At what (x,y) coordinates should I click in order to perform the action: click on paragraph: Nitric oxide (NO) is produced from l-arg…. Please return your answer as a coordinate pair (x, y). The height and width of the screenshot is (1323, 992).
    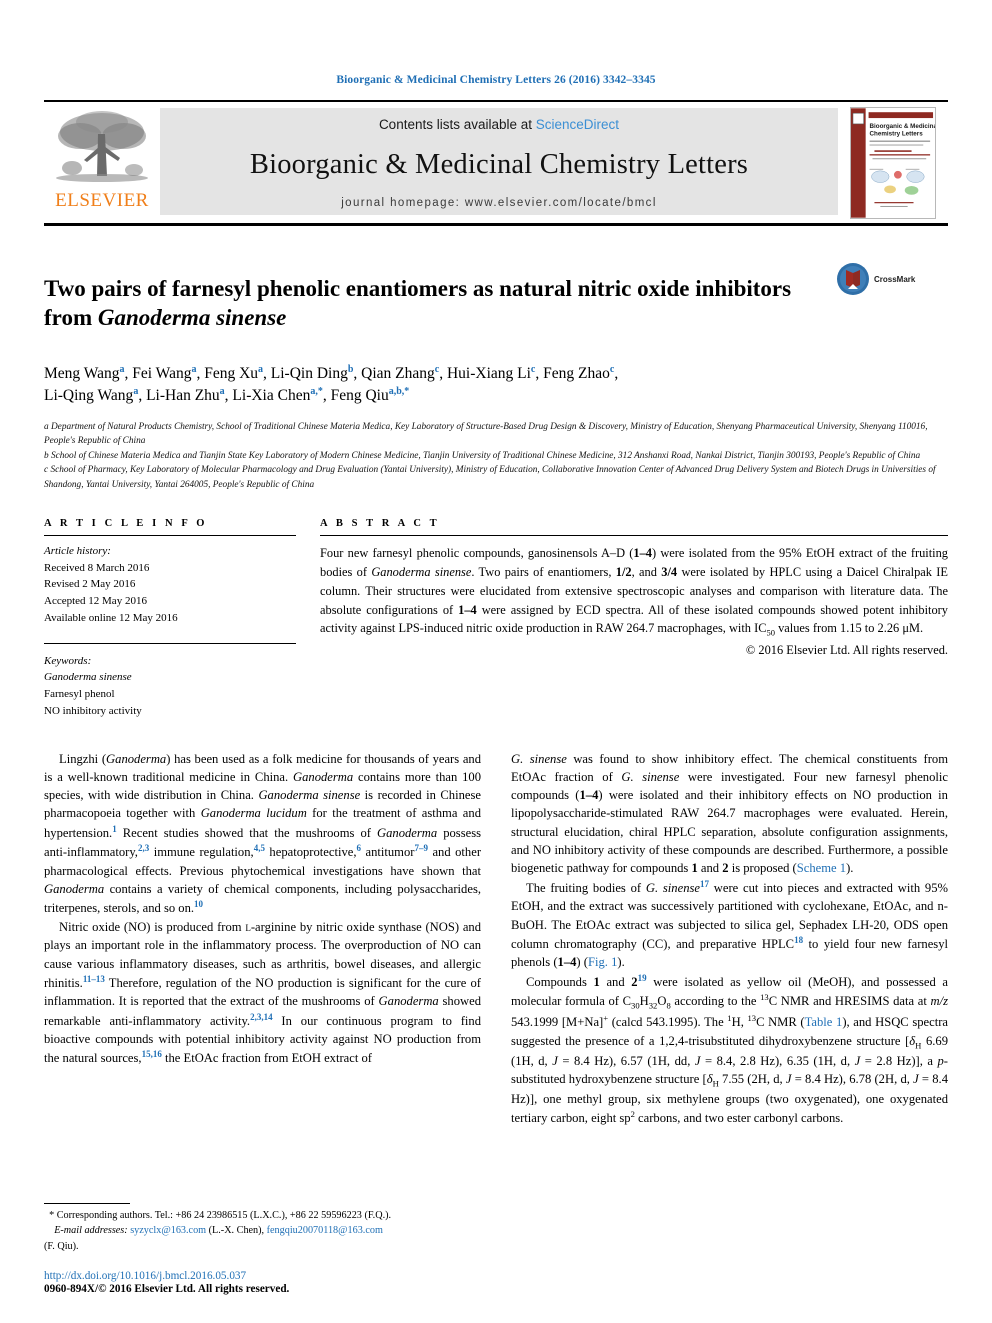
    Looking at the image, I should click on (263, 992).